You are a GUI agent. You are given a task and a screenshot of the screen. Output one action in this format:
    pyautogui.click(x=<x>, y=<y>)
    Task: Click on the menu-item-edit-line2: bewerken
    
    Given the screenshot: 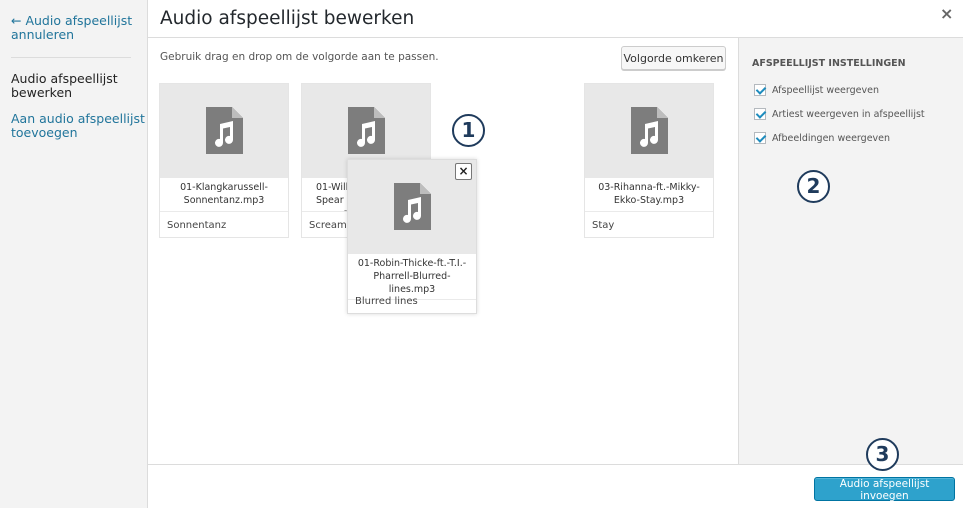 What is the action you would take?
    pyautogui.click(x=42, y=92)
    